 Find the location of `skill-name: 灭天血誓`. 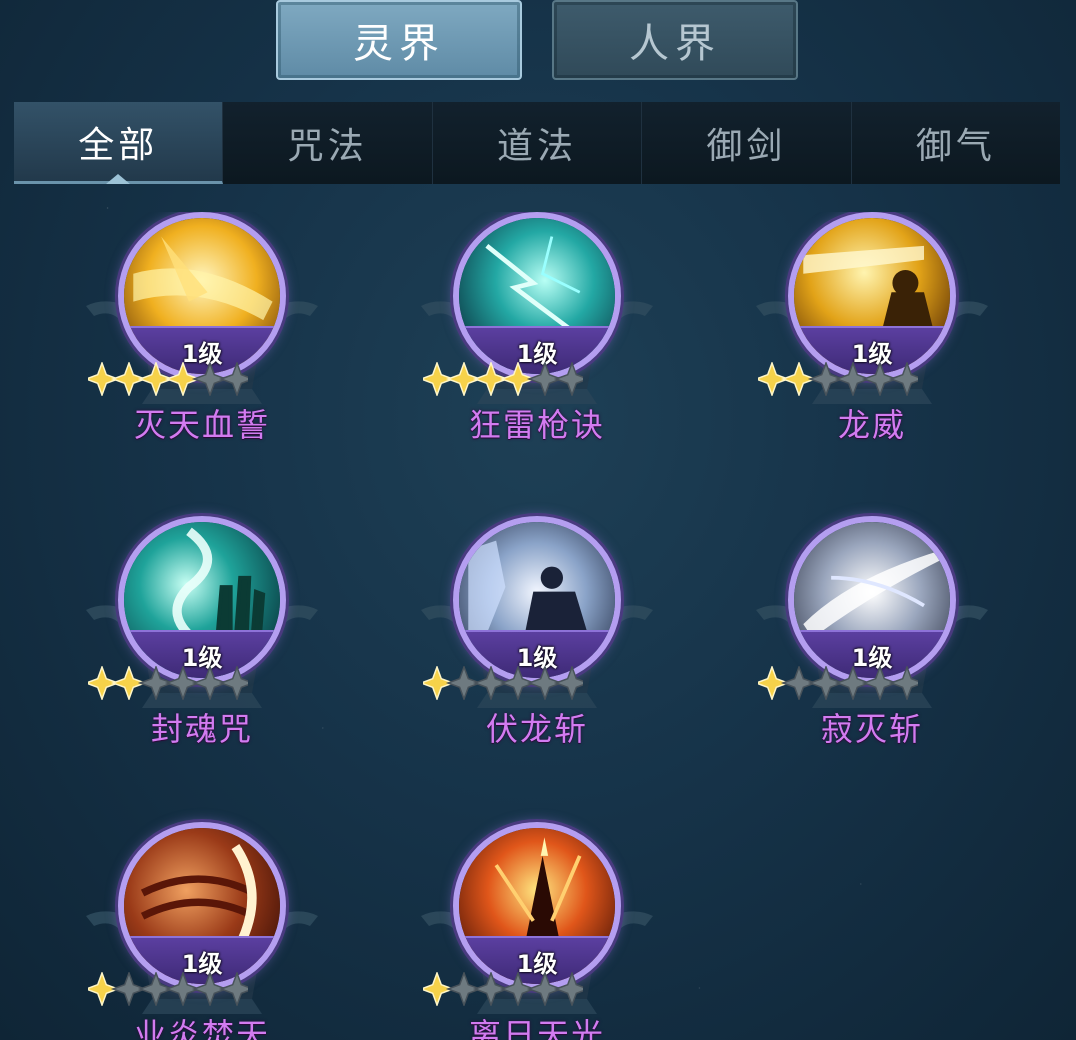

skill-name: 灭天血誓 is located at coordinates (201, 425).